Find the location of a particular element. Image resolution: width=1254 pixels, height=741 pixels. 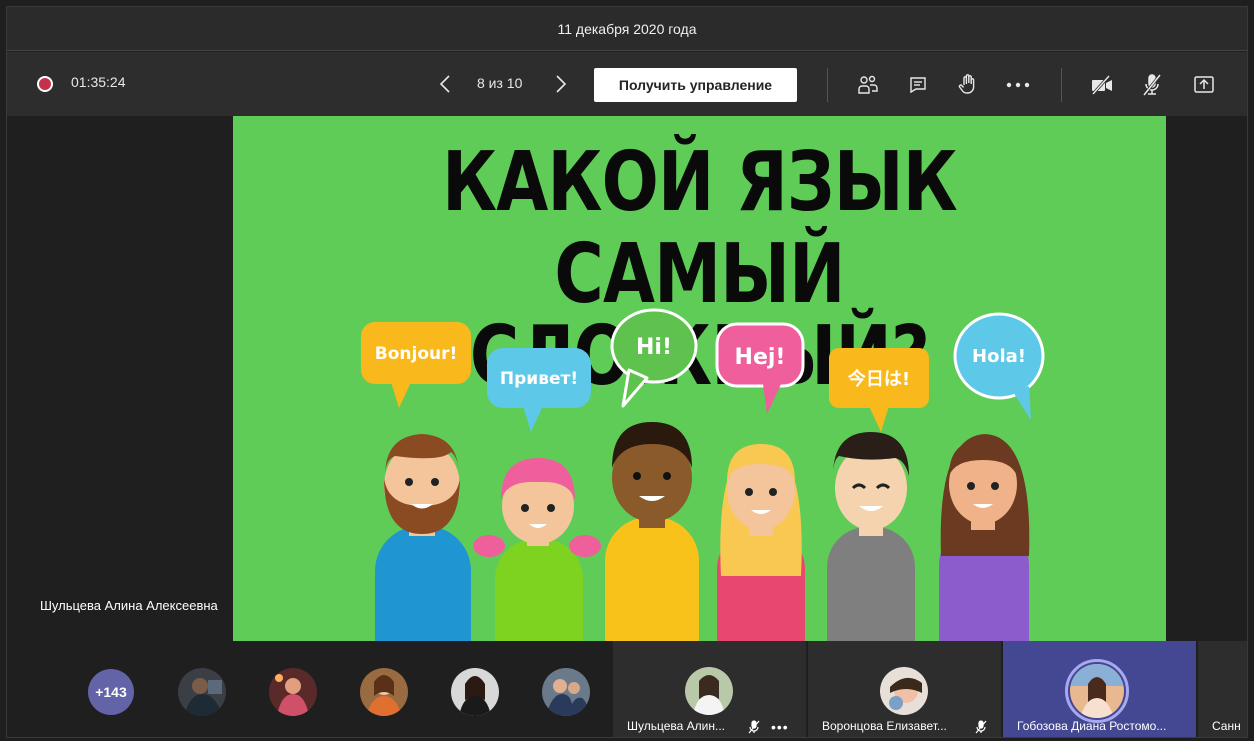

more-options-button is located at coordinates (1018, 85).